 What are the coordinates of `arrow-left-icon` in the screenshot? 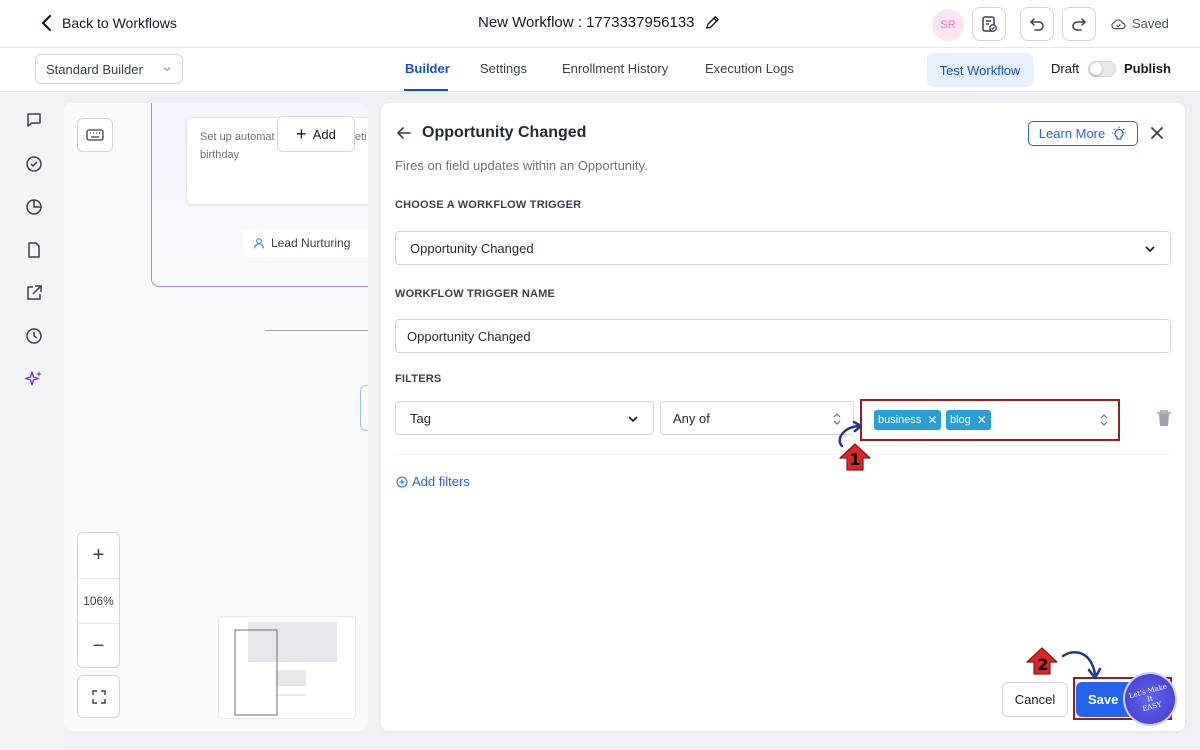 It's located at (404, 133).